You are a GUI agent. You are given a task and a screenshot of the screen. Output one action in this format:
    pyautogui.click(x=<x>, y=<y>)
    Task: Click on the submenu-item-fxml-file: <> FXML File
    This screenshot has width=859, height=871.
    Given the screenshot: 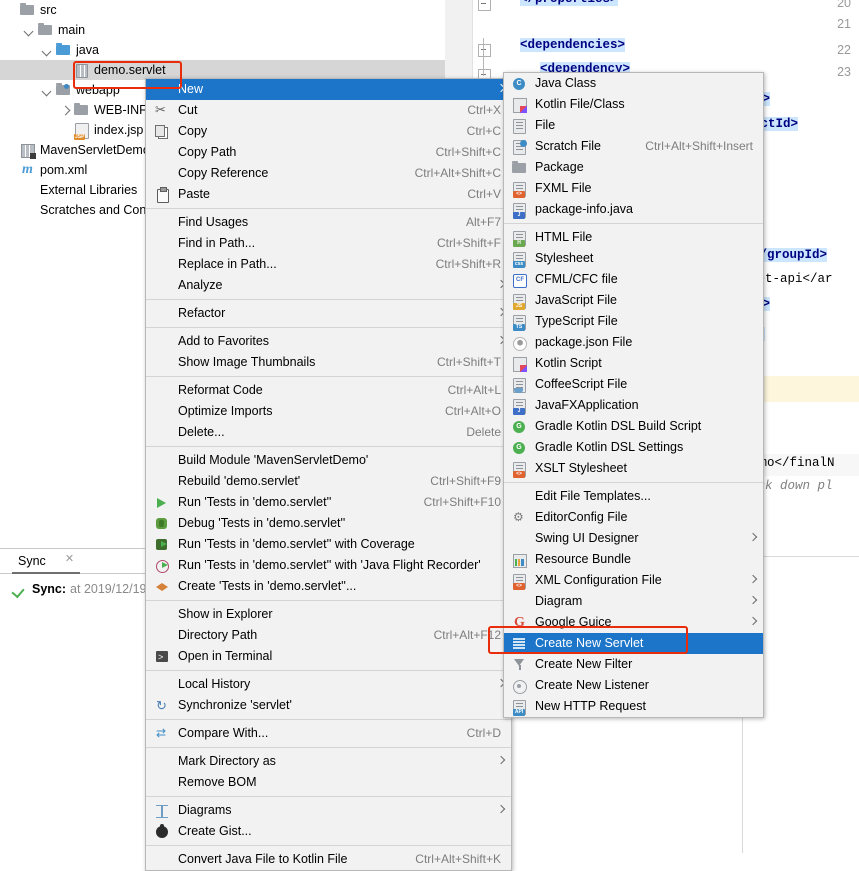 What is the action you would take?
    pyautogui.click(x=633, y=188)
    